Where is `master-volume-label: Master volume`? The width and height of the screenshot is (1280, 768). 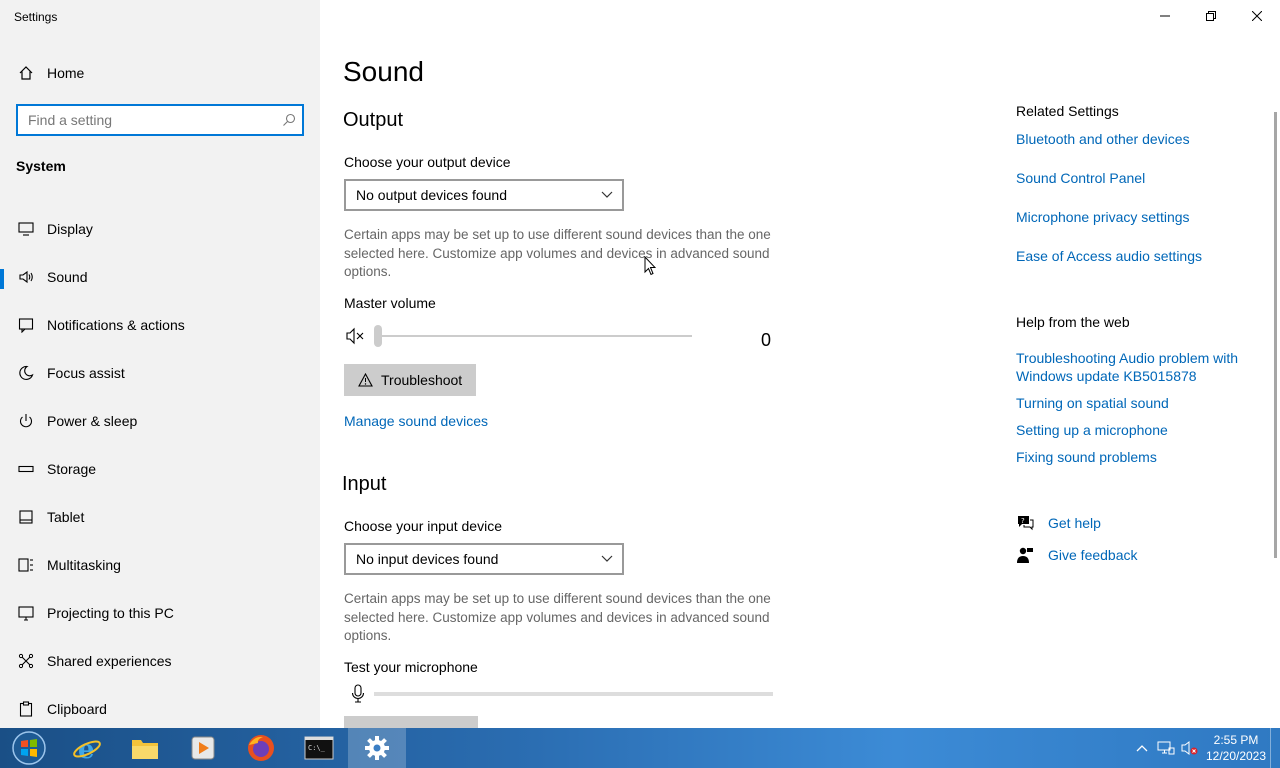 master-volume-label: Master volume is located at coordinates (390, 303).